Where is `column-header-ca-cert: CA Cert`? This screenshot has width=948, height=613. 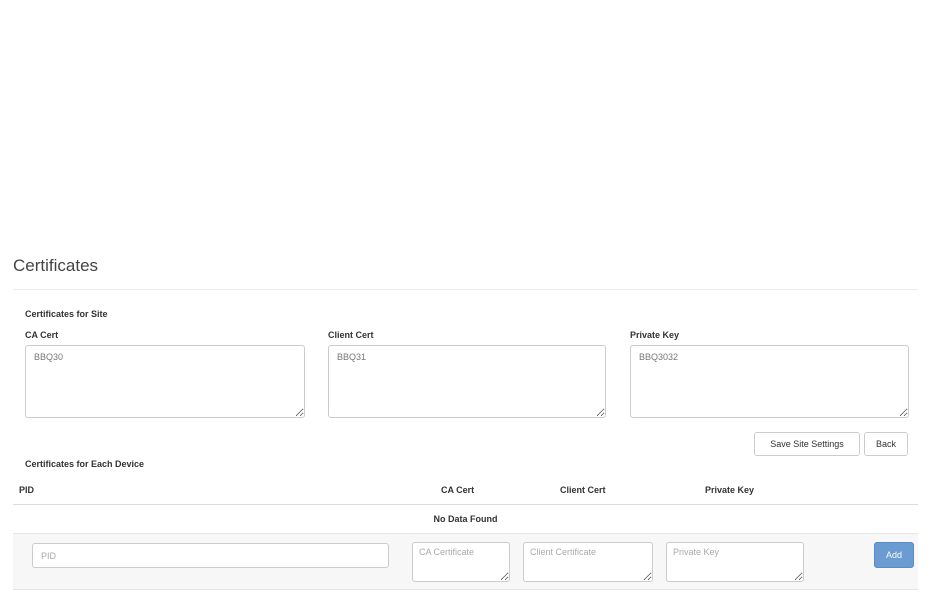 column-header-ca-cert: CA Cert is located at coordinates (458, 490).